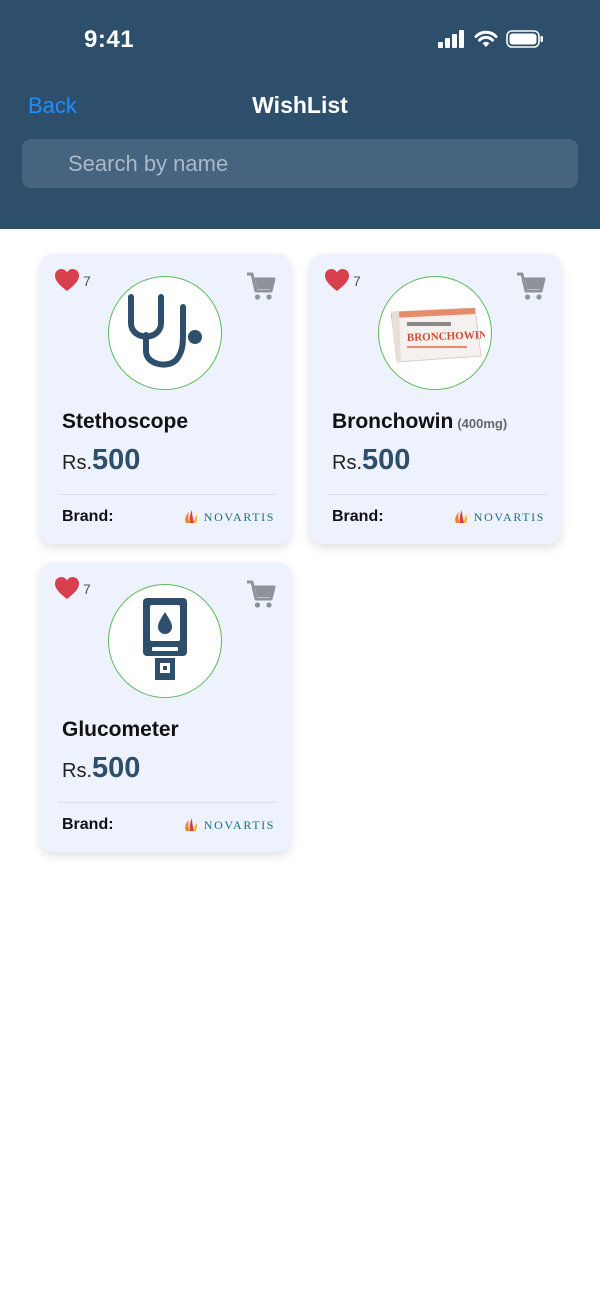  What do you see at coordinates (486, 38) in the screenshot?
I see `wifi-icon` at bounding box center [486, 38].